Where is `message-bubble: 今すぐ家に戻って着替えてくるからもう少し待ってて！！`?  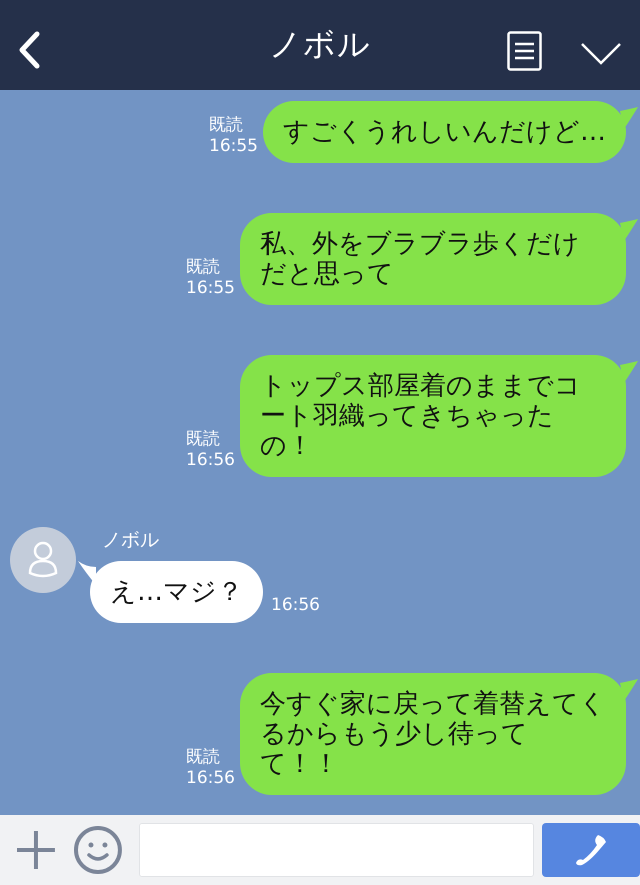 message-bubble: 今すぐ家に戻って着替えてくるからもう少し待ってて！！ is located at coordinates (433, 734).